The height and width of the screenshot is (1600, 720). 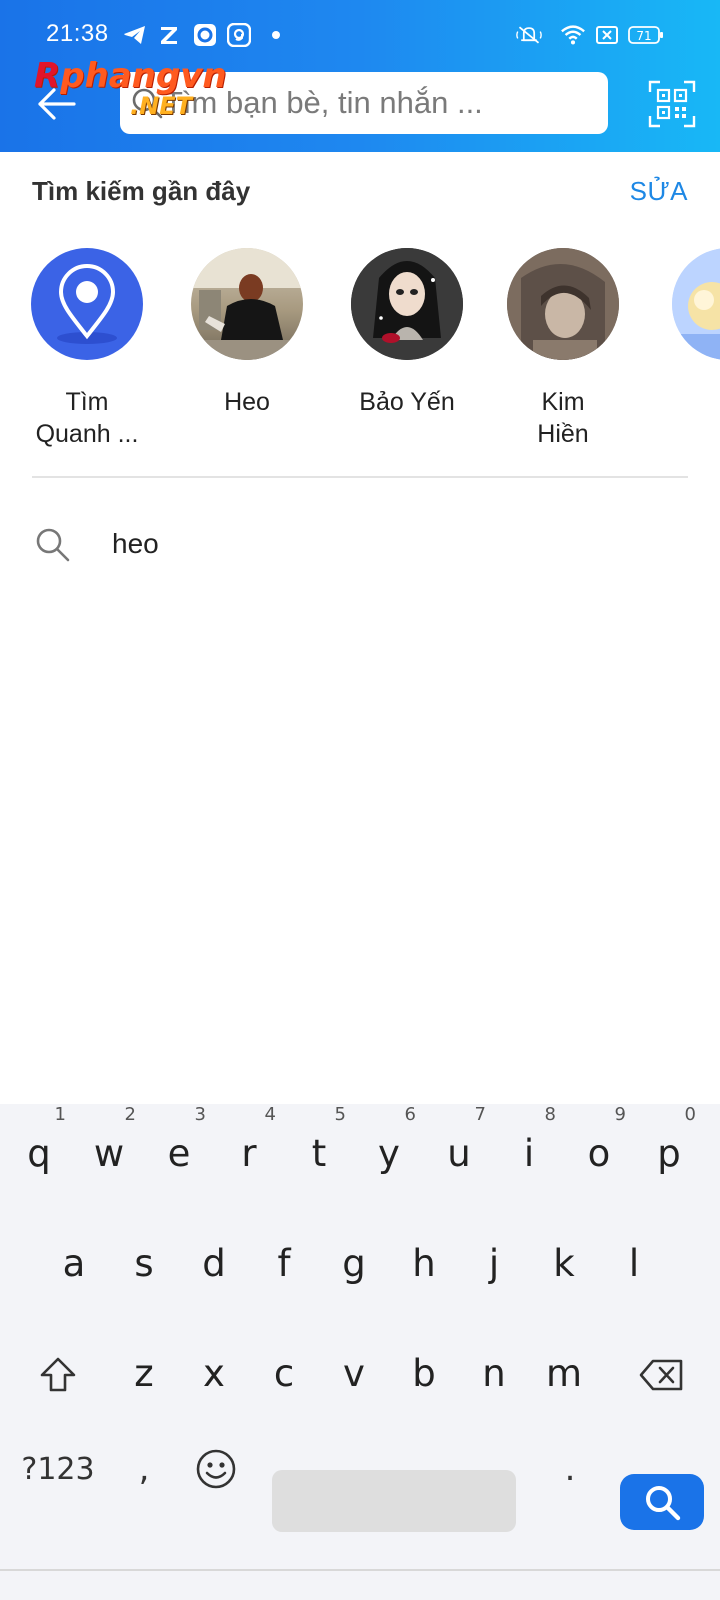 What do you see at coordinates (669, 1149) in the screenshot?
I see `key-p: 0p` at bounding box center [669, 1149].